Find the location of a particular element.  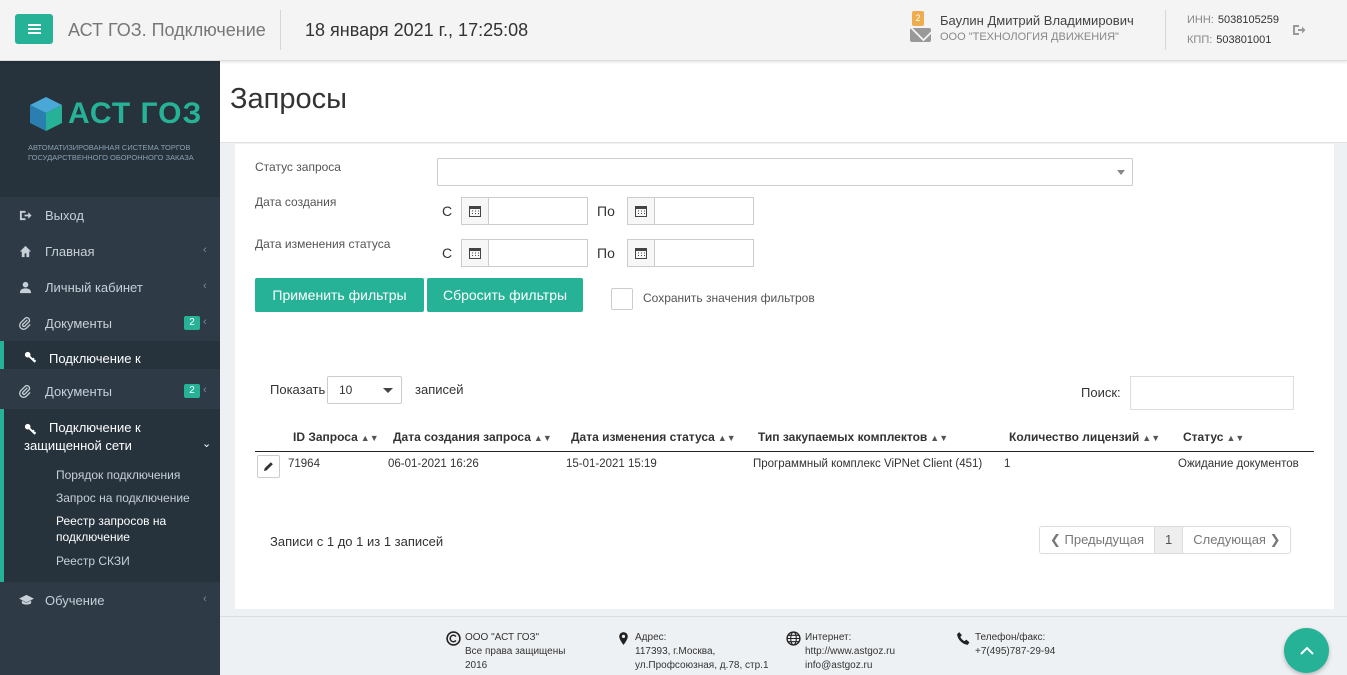

created-date-label: Дата создания is located at coordinates (296, 202).